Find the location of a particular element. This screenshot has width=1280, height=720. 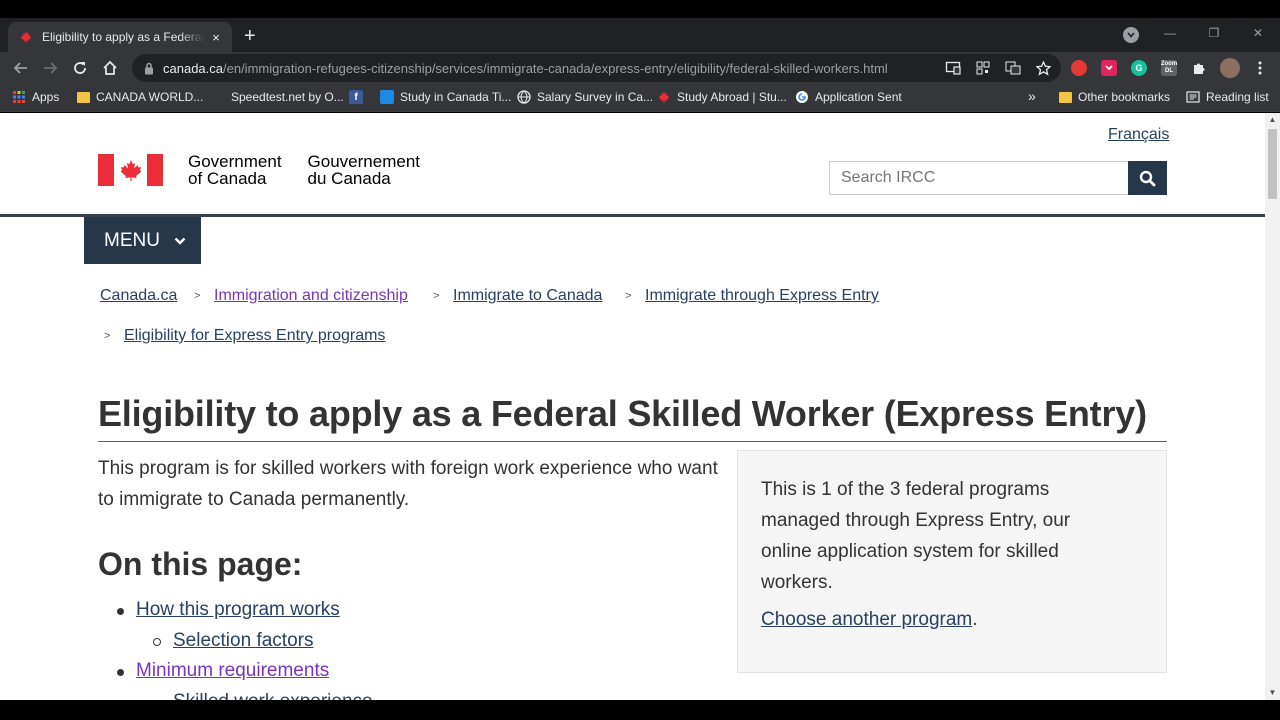

breadcrumb-immigrate-to-canada: Immigrate to Canada is located at coordinates (527, 296).